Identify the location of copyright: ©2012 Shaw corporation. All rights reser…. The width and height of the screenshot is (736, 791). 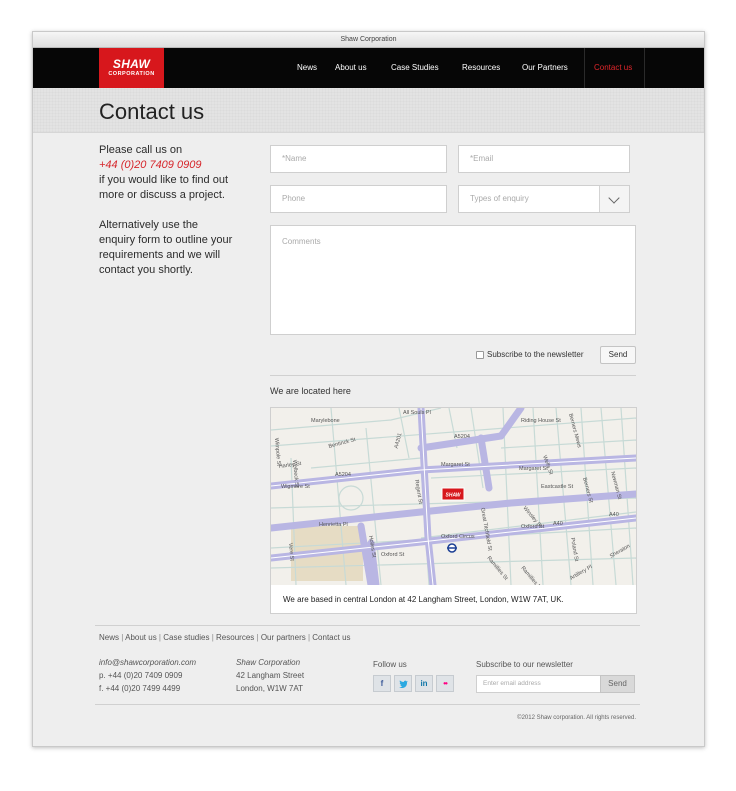
(576, 718).